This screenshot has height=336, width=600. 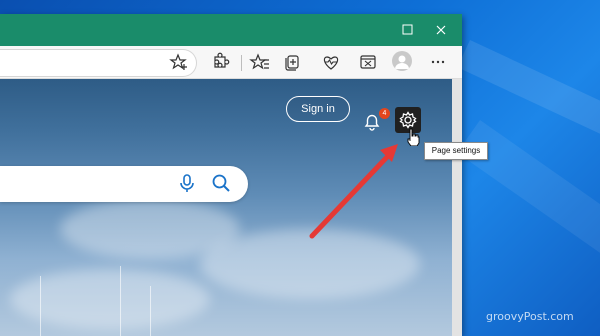 I want to click on address-bar, so click(x=98, y=63).